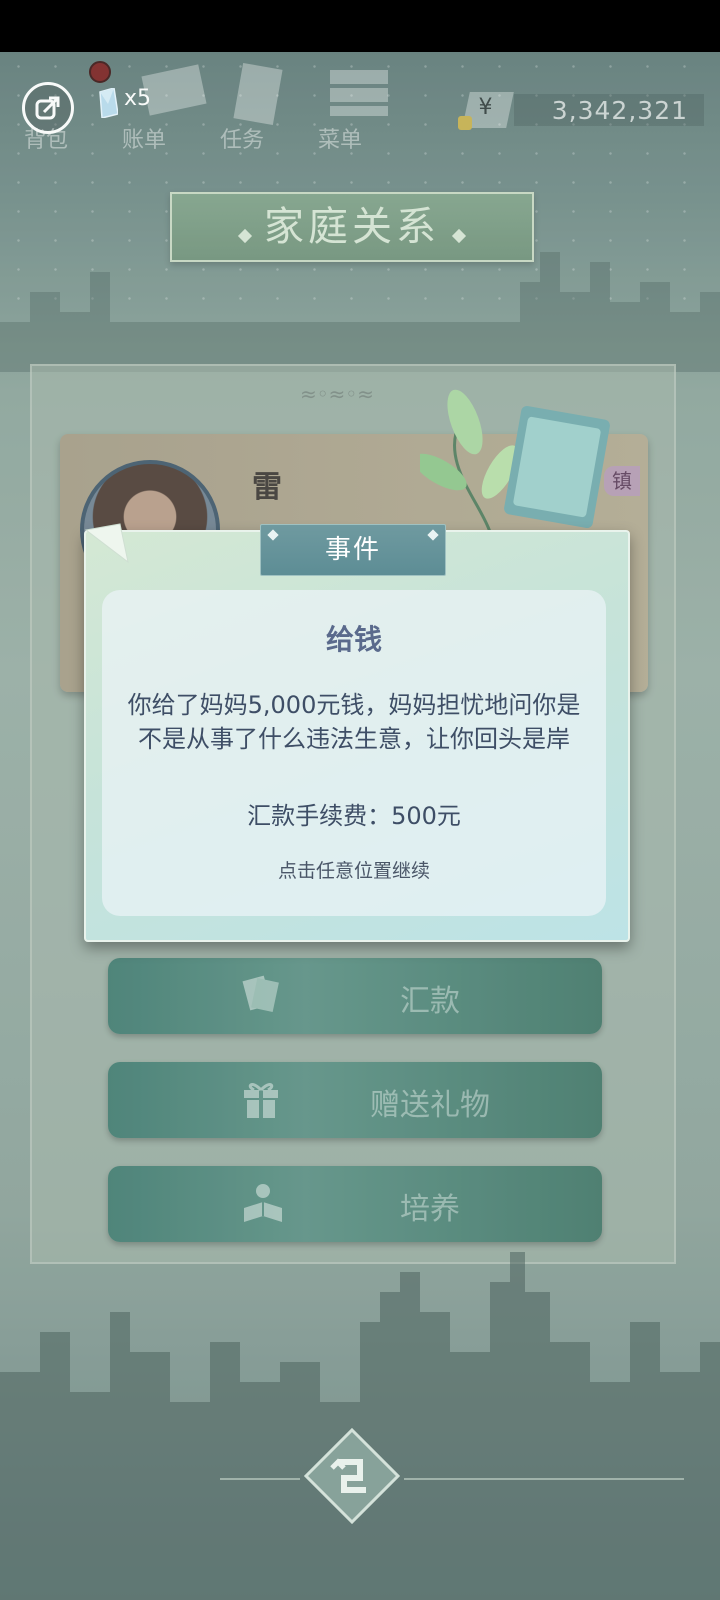  What do you see at coordinates (106, 543) in the screenshot?
I see `page-fold-corner` at bounding box center [106, 543].